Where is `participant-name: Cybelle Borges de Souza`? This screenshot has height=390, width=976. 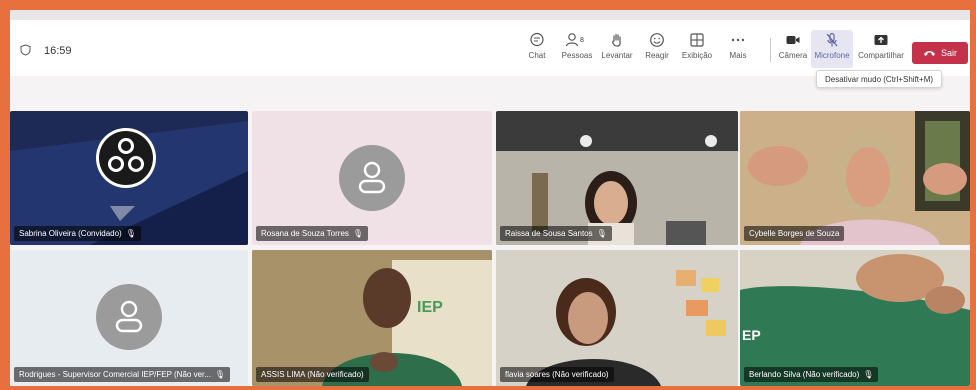 participant-name: Cybelle Borges de Souza is located at coordinates (794, 233).